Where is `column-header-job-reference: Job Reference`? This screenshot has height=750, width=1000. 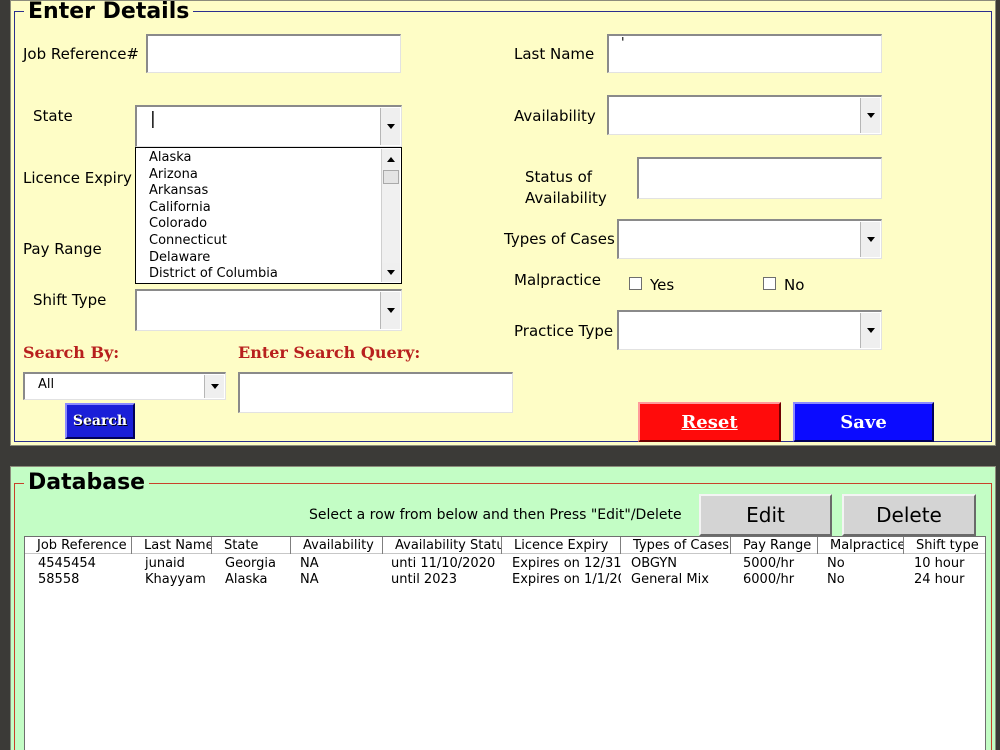 column-header-job-reference: Job Reference is located at coordinates (78, 545).